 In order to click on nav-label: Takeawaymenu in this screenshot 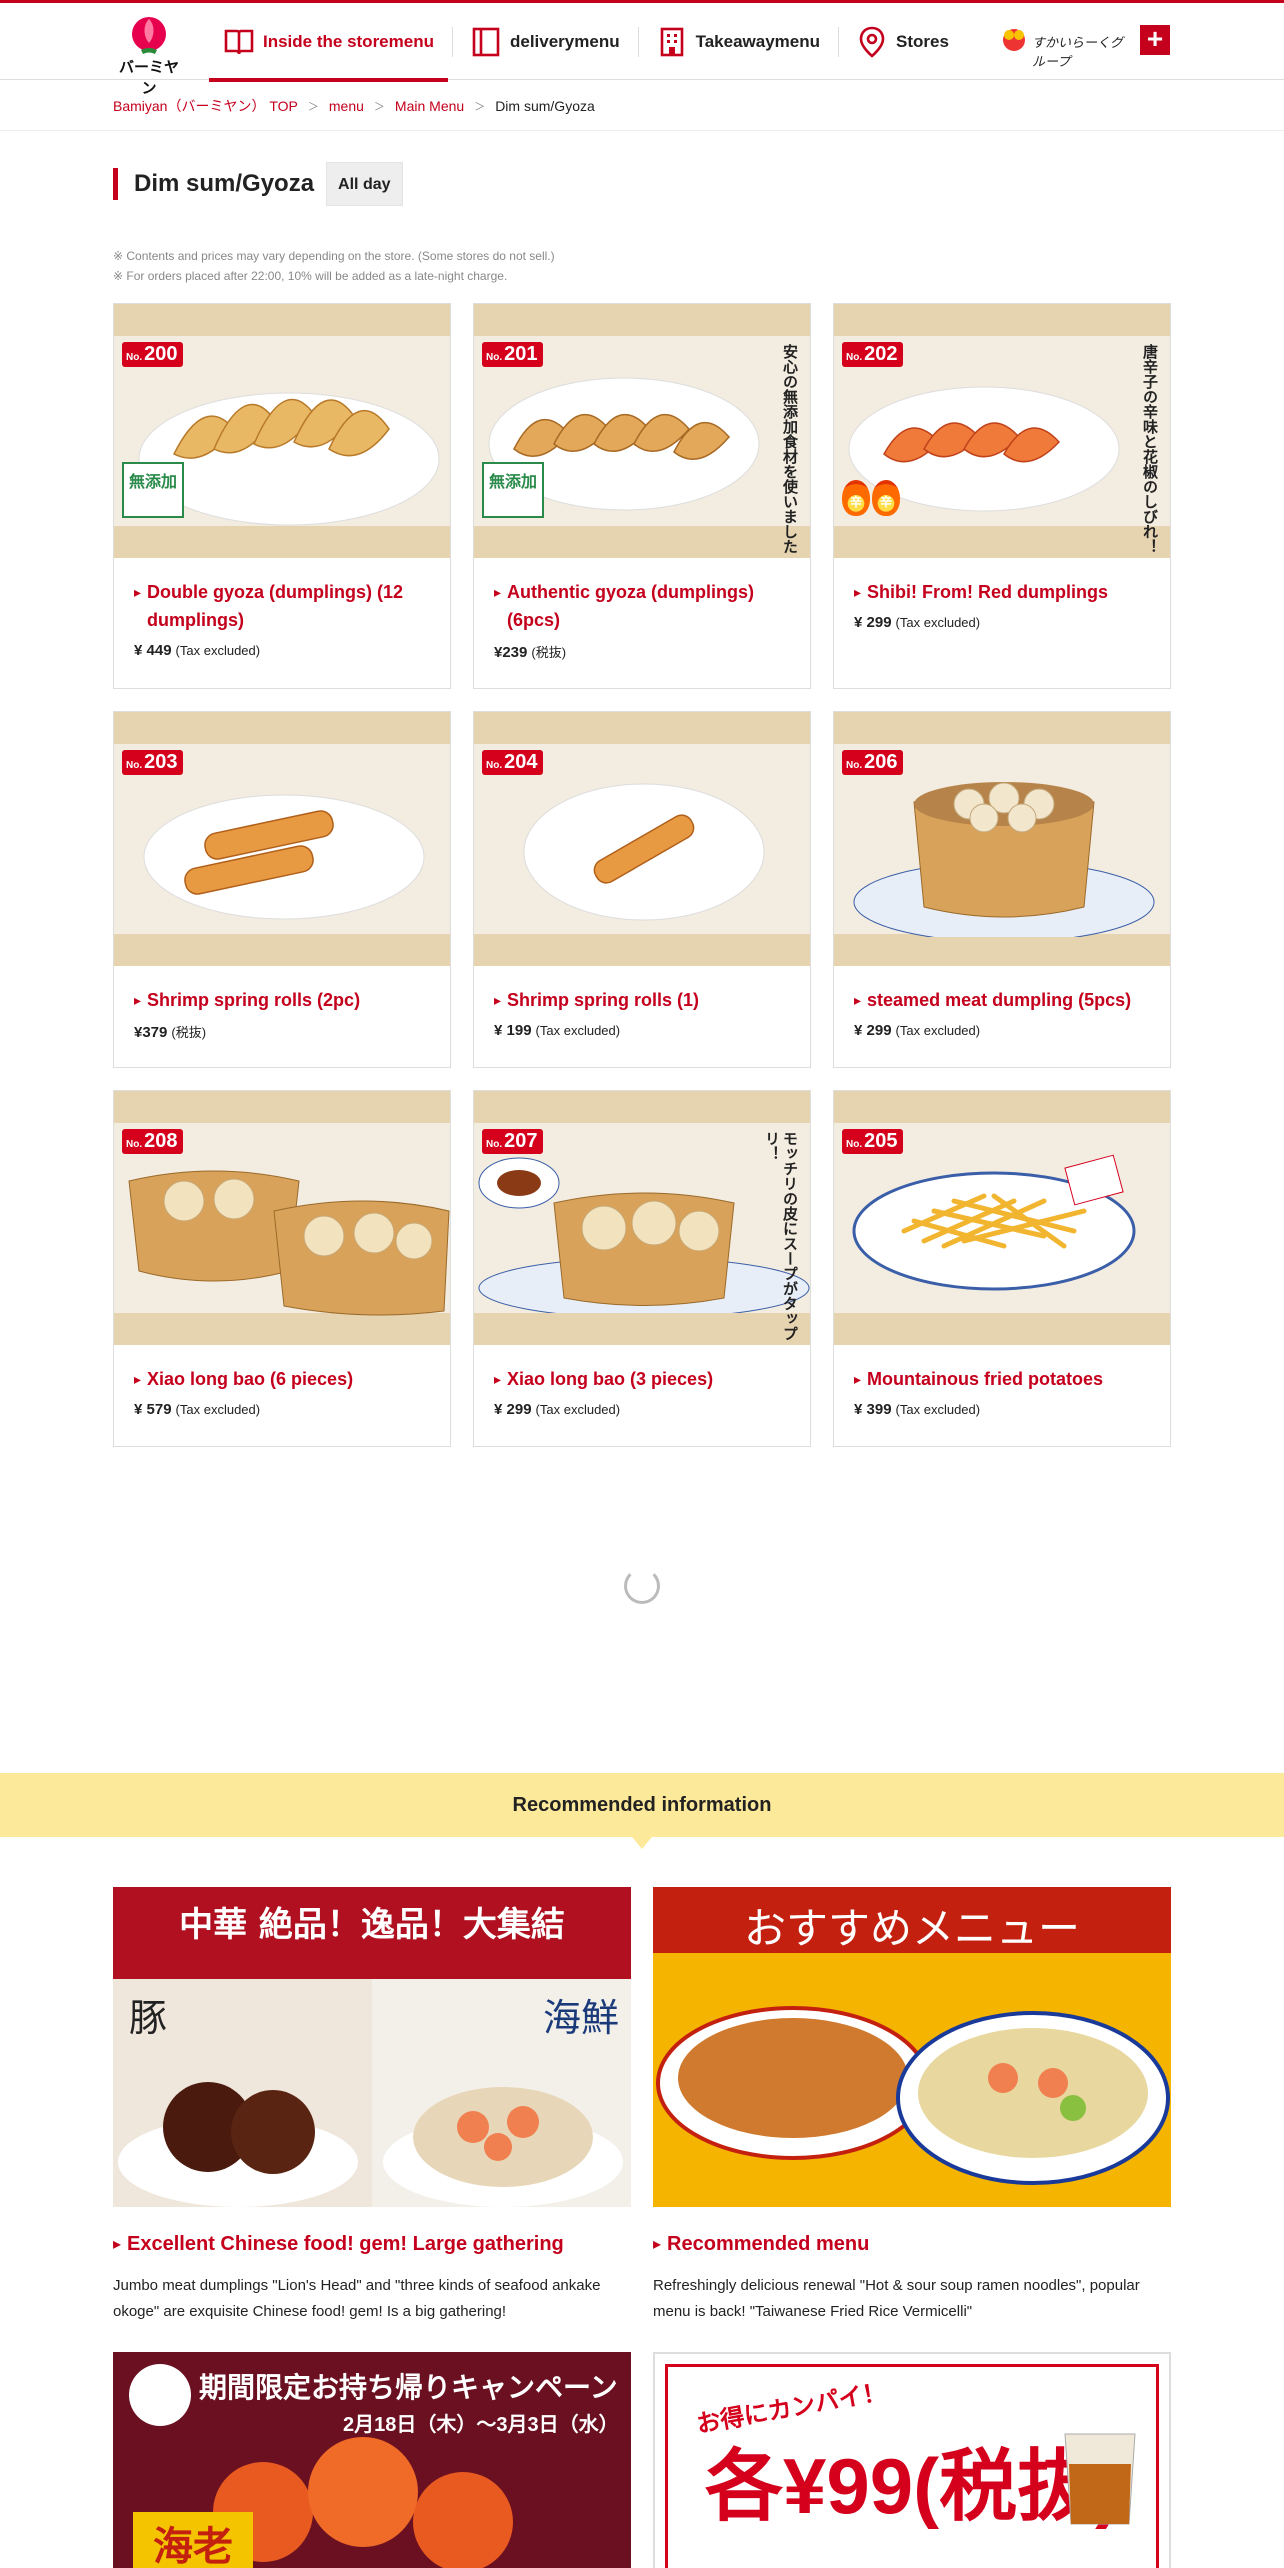, I will do `click(758, 41)`.